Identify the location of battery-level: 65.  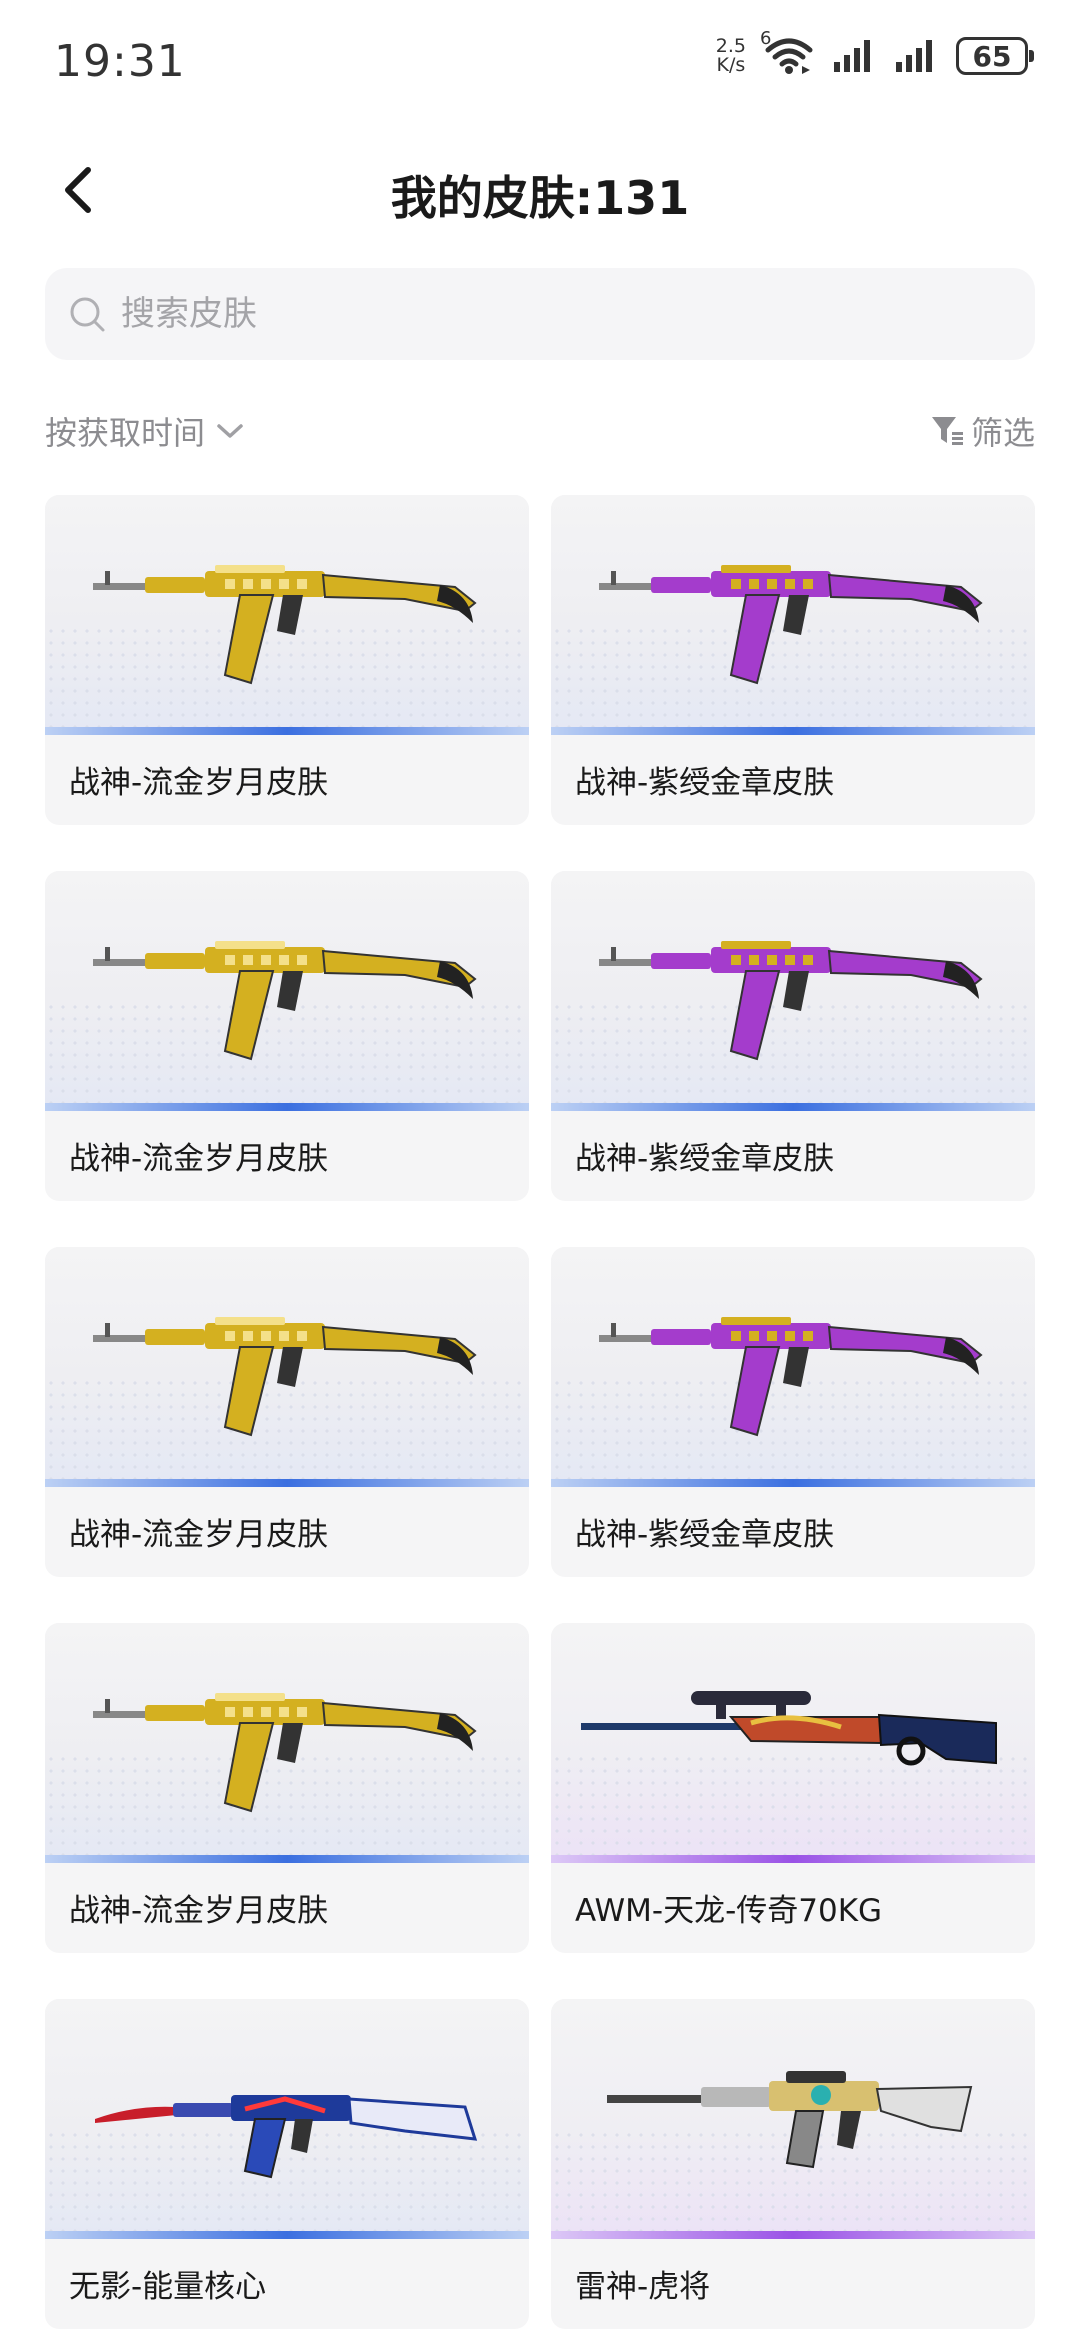
(992, 56).